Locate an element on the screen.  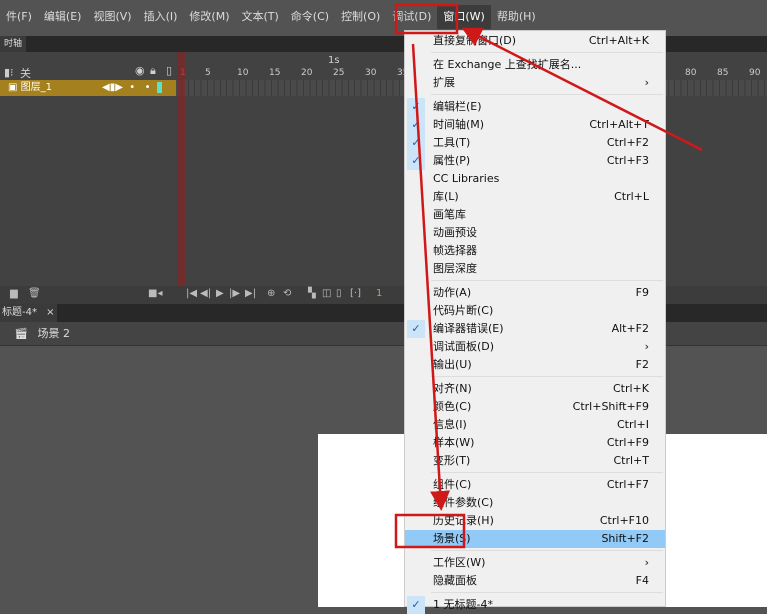
menu-item: 对齐(N) Ctrl+K is located at coordinates (535, 389).